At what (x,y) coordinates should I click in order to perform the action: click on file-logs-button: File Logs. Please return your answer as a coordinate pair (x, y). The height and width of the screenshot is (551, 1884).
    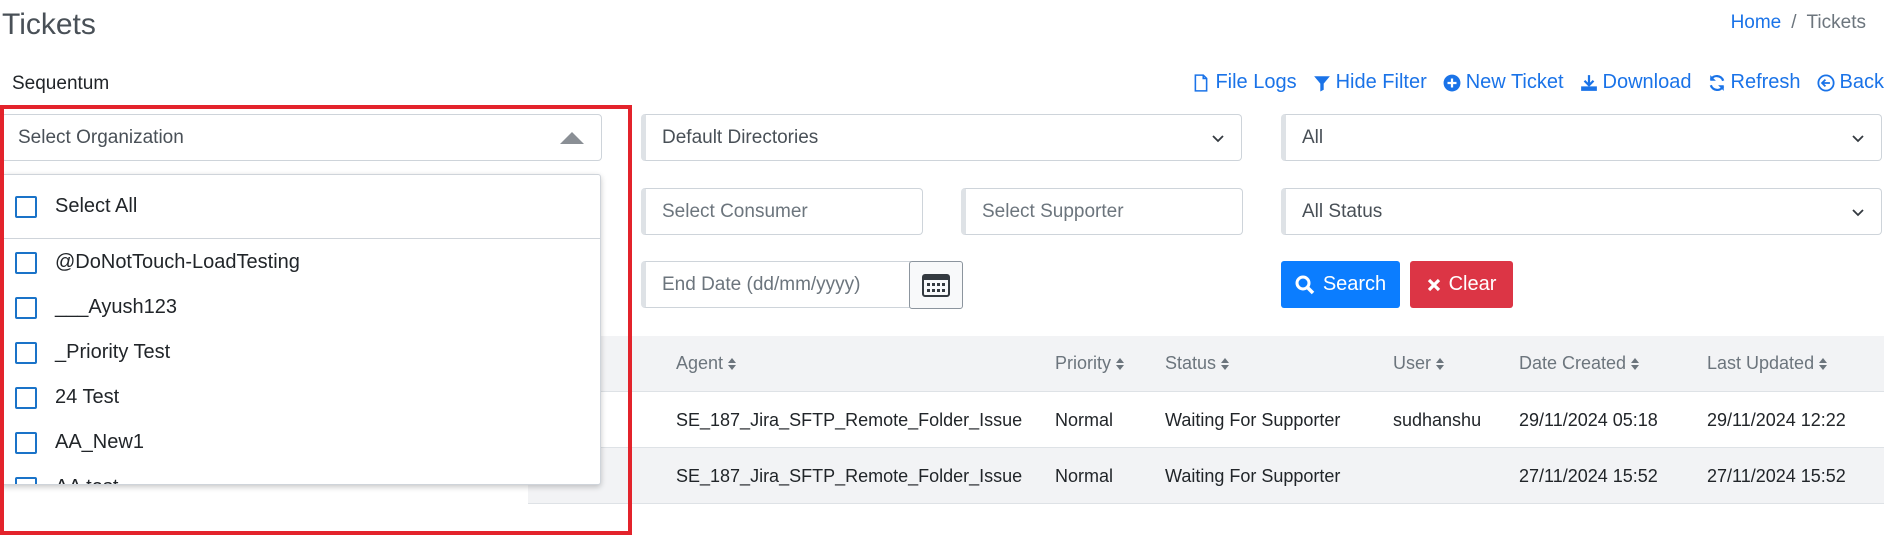
    Looking at the image, I should click on (1244, 82).